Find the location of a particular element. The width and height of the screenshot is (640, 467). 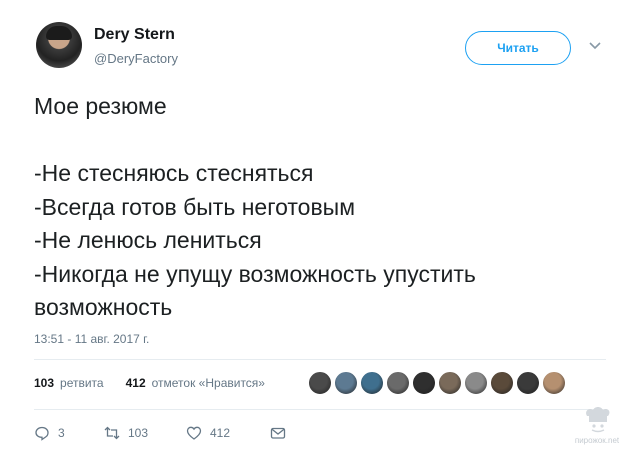

likes-label: отметок «Нравится» is located at coordinates (208, 383).